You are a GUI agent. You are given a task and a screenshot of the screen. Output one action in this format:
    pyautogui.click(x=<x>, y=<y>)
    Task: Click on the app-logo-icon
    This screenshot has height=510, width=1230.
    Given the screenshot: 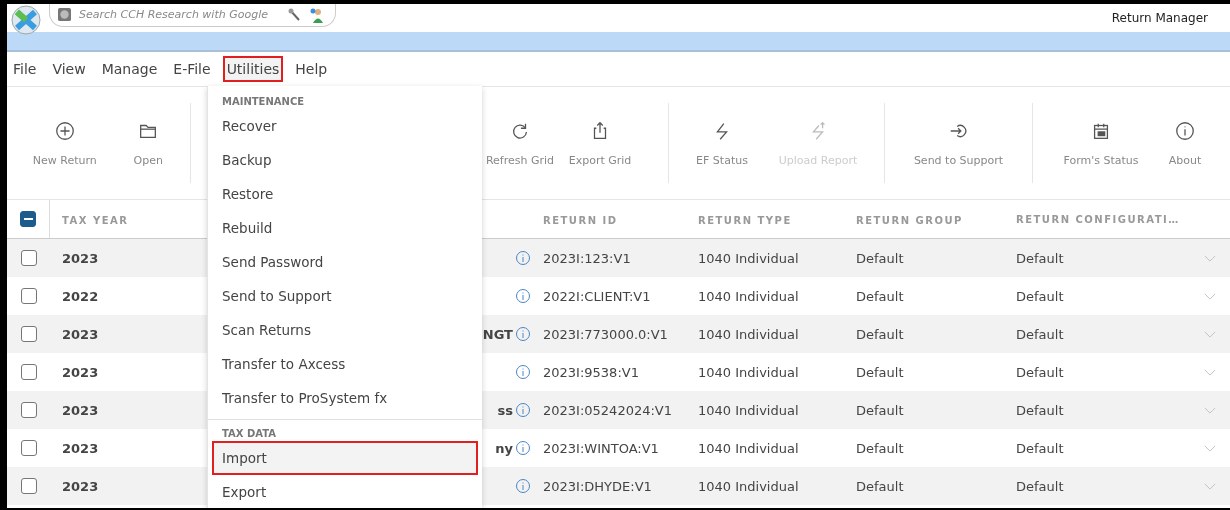 What is the action you would take?
    pyautogui.click(x=26, y=20)
    